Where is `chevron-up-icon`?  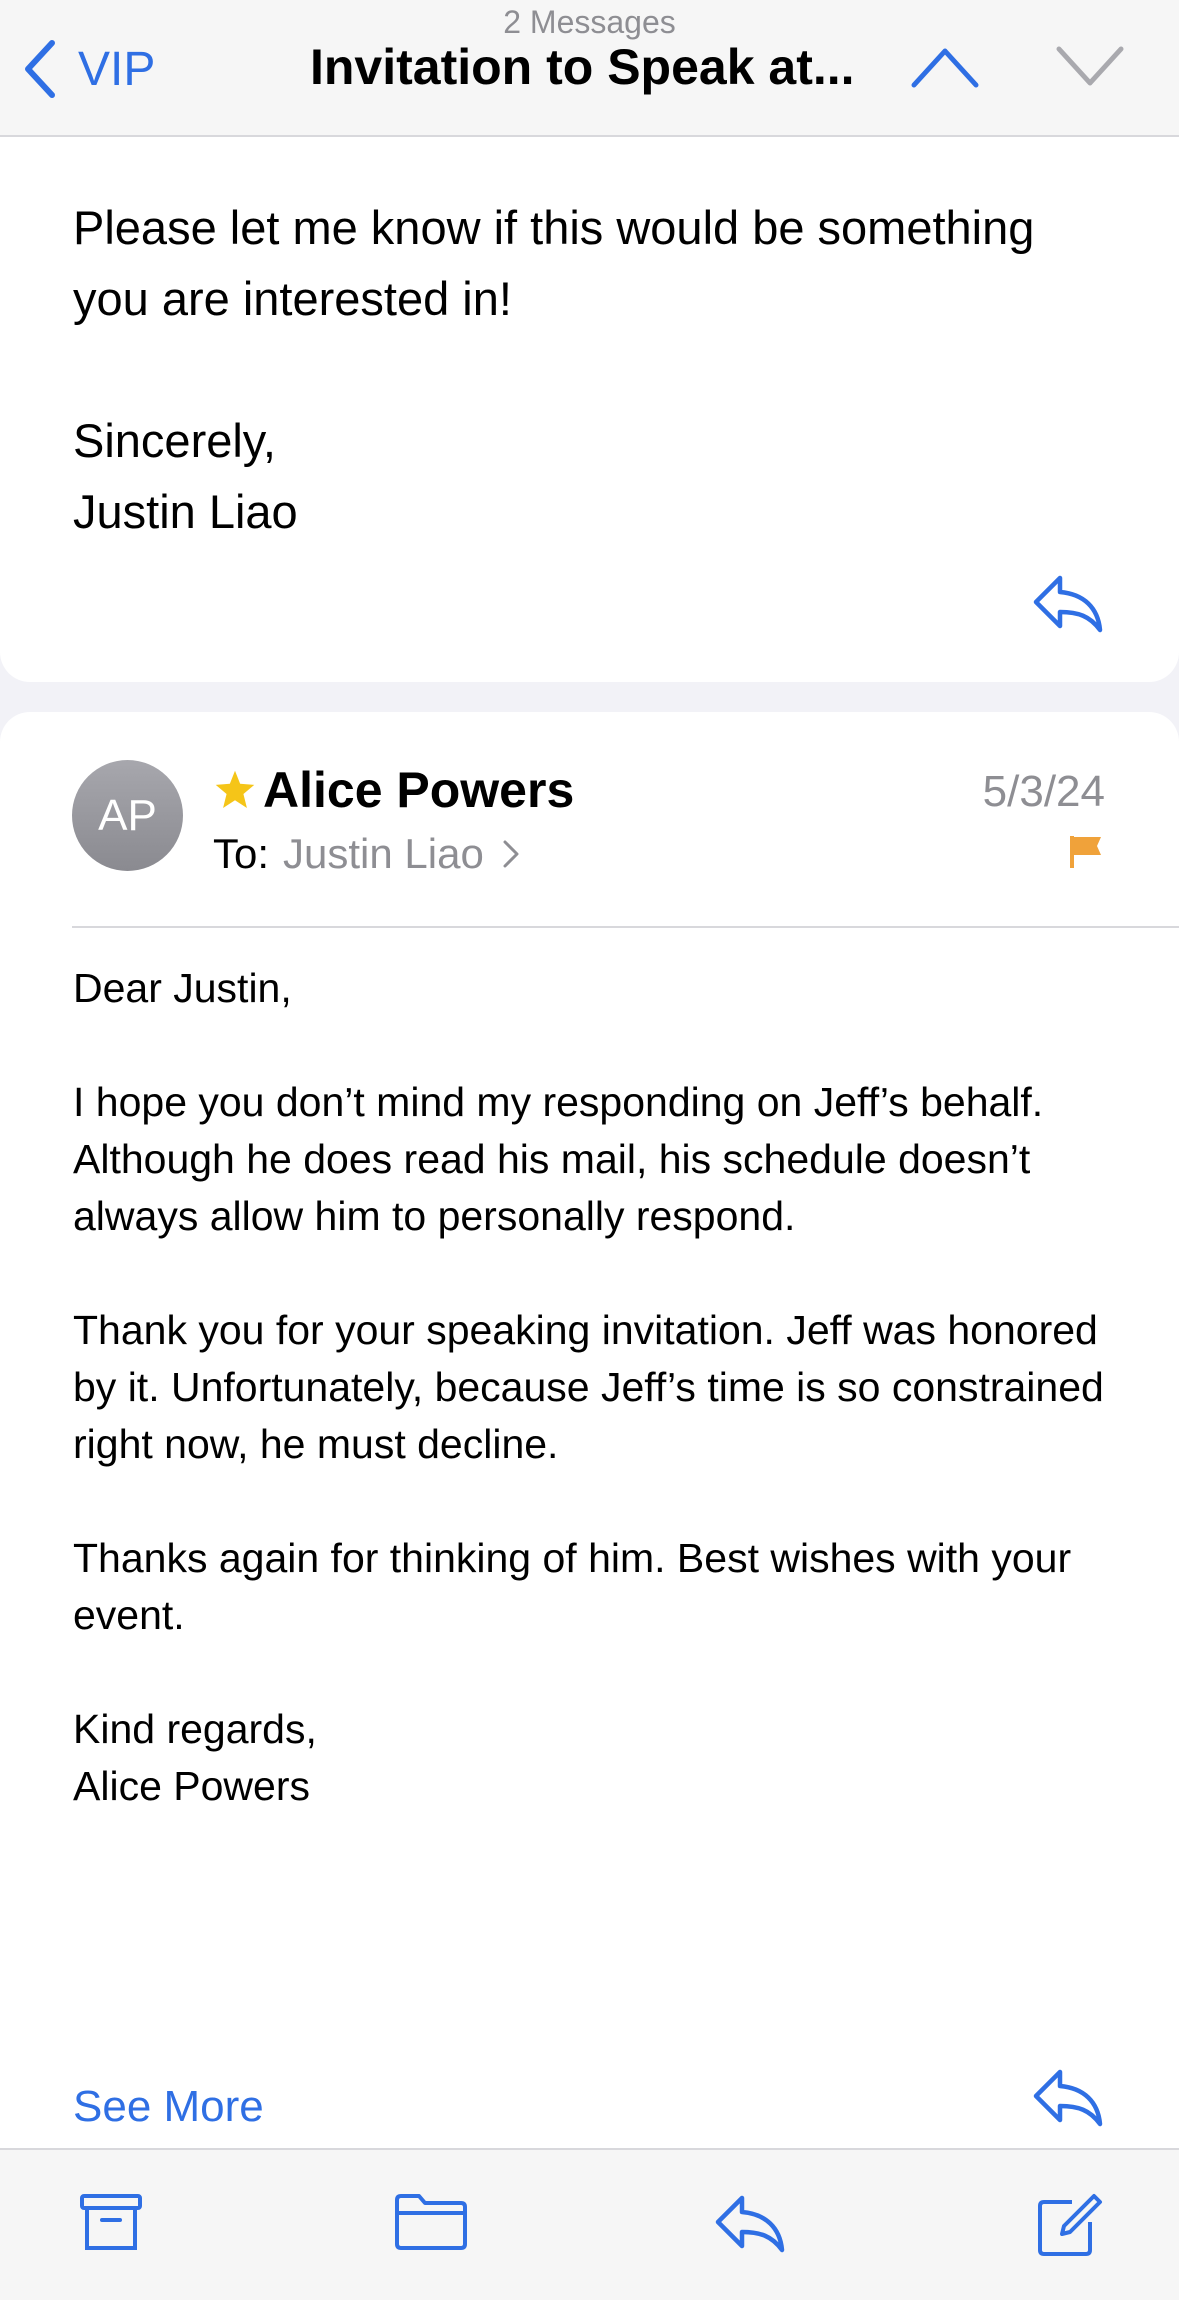 chevron-up-icon is located at coordinates (945, 67).